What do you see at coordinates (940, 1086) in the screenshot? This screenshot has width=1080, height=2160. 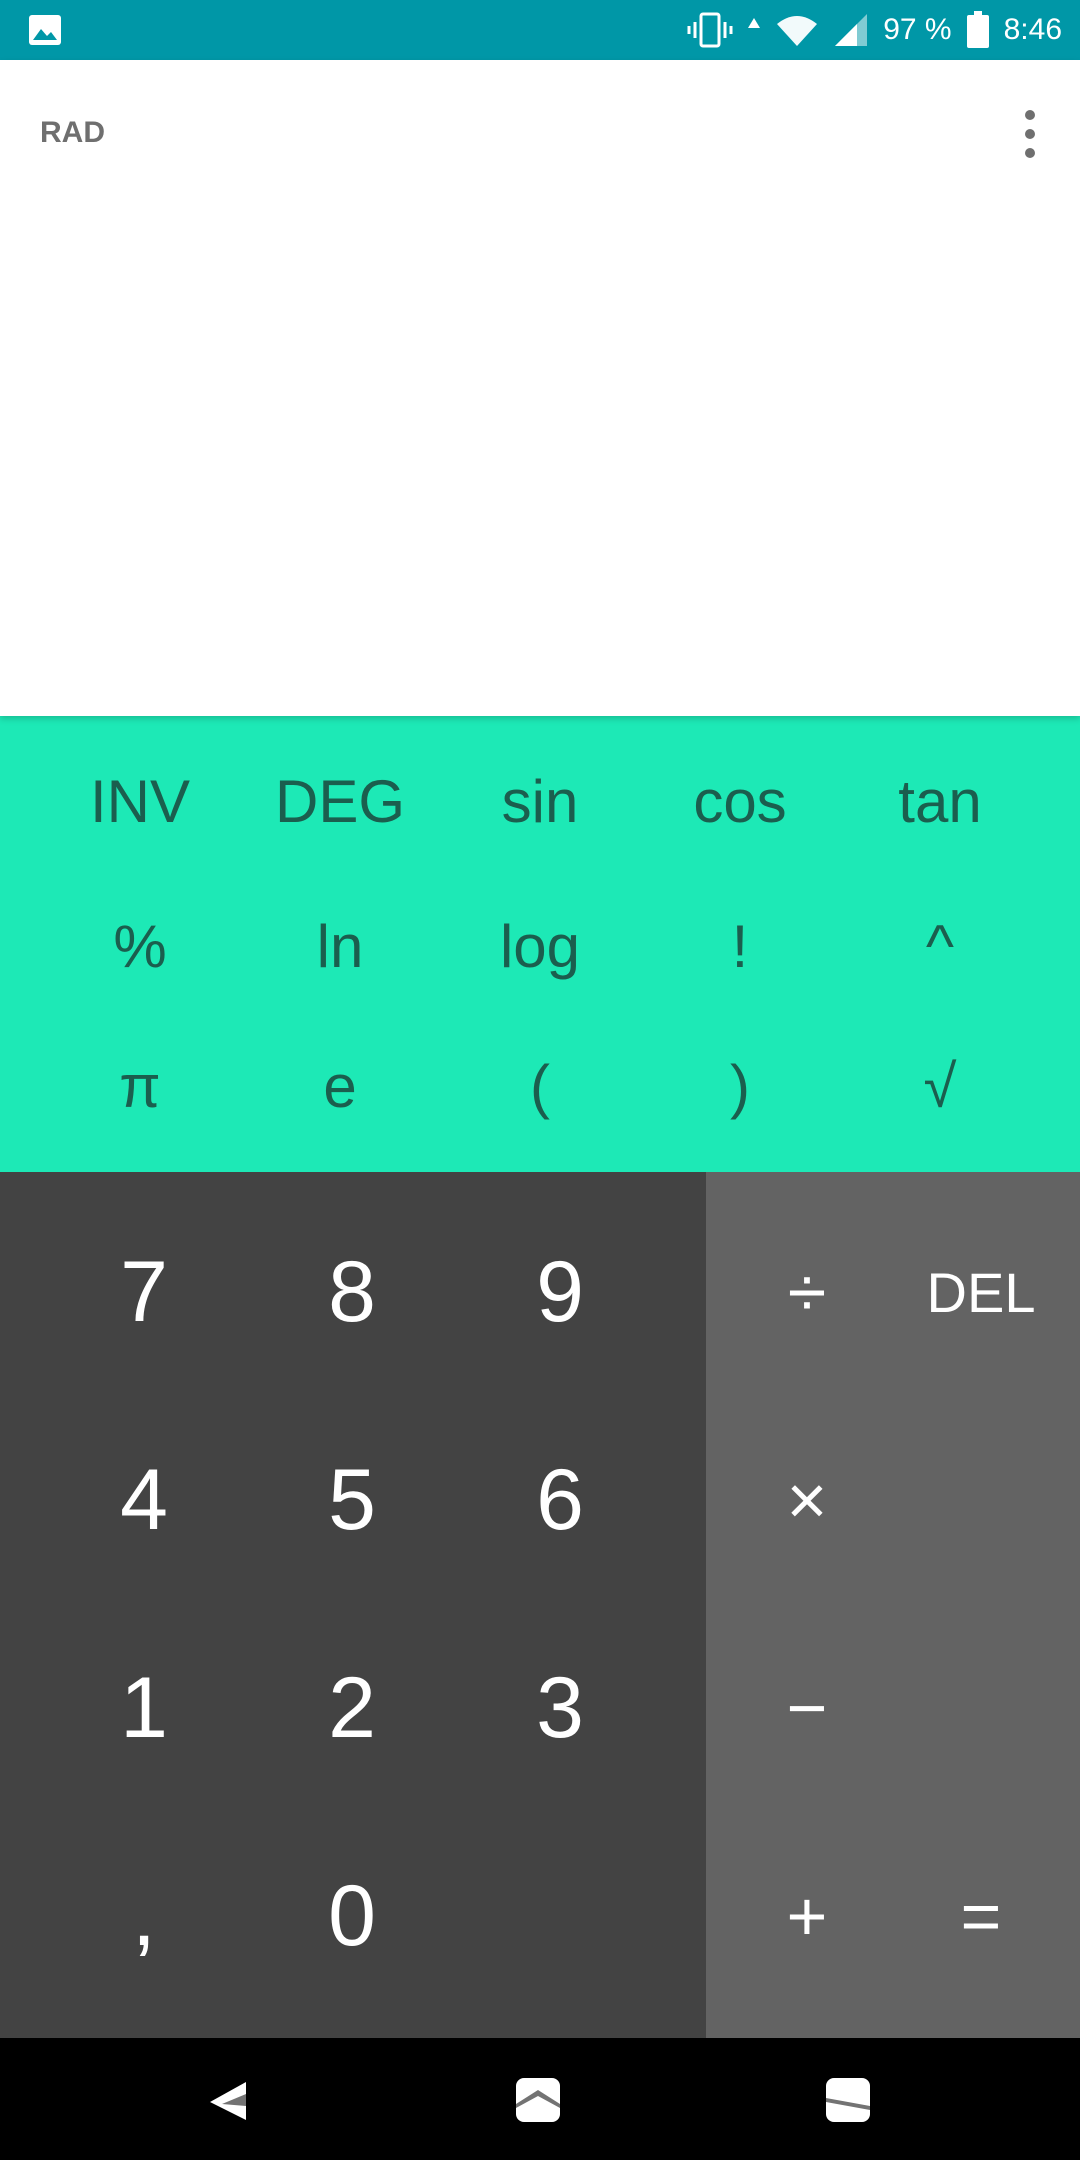 I see `sqrt-key: √` at bounding box center [940, 1086].